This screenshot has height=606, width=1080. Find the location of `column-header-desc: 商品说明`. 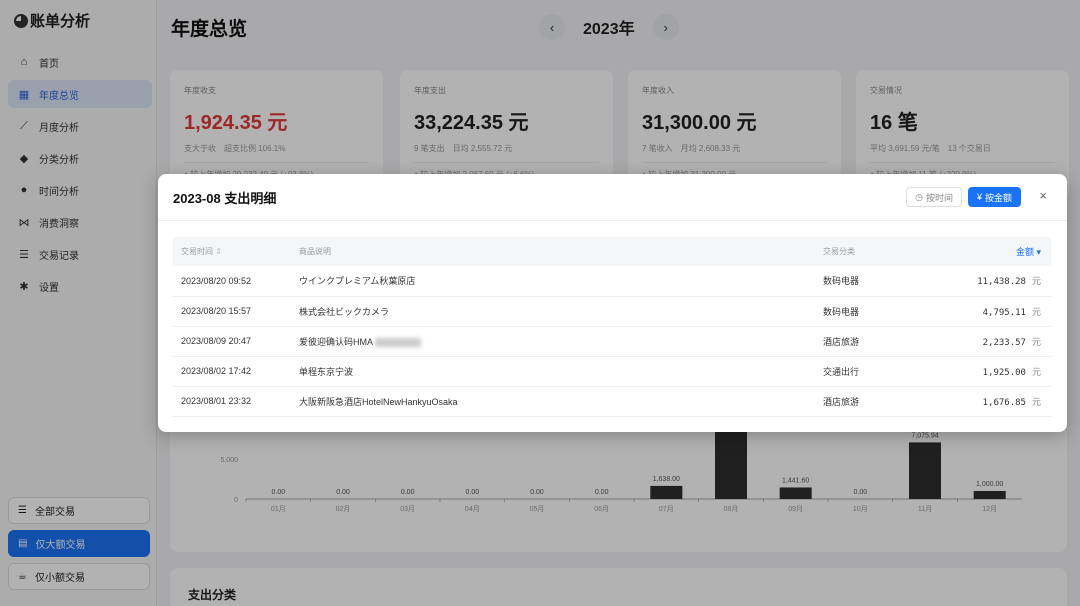

column-header-desc: 商品说明 is located at coordinates (315, 251).